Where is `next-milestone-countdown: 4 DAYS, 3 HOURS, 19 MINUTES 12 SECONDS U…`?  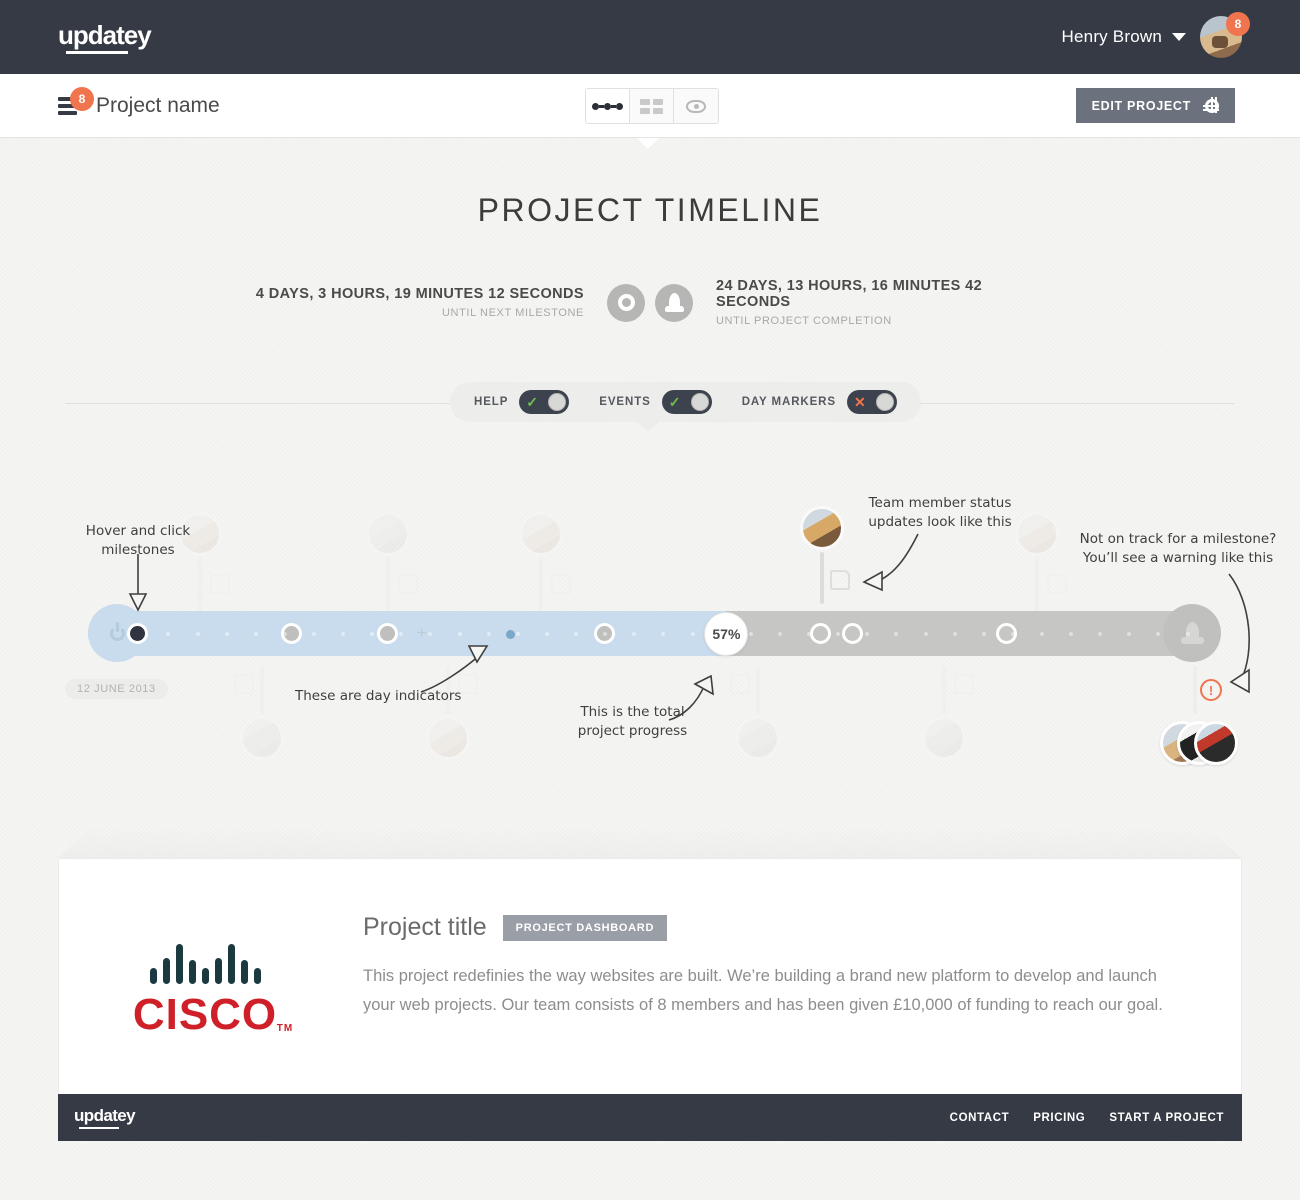
next-milestone-countdown: 4 DAYS, 3 HOURS, 19 MINUTES 12 SECONDS U… is located at coordinates (427, 302).